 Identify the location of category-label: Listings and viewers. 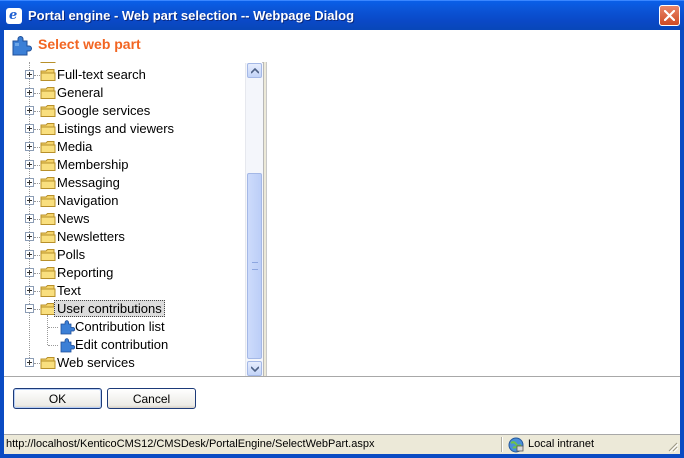
(116, 128).